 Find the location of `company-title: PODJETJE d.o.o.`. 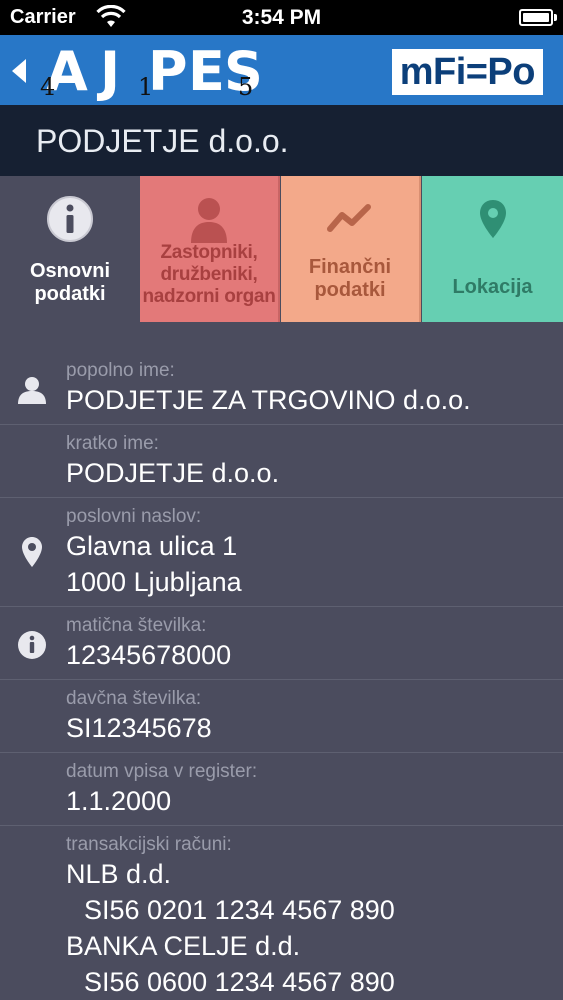

company-title: PODJETJE d.o.o. is located at coordinates (162, 141).